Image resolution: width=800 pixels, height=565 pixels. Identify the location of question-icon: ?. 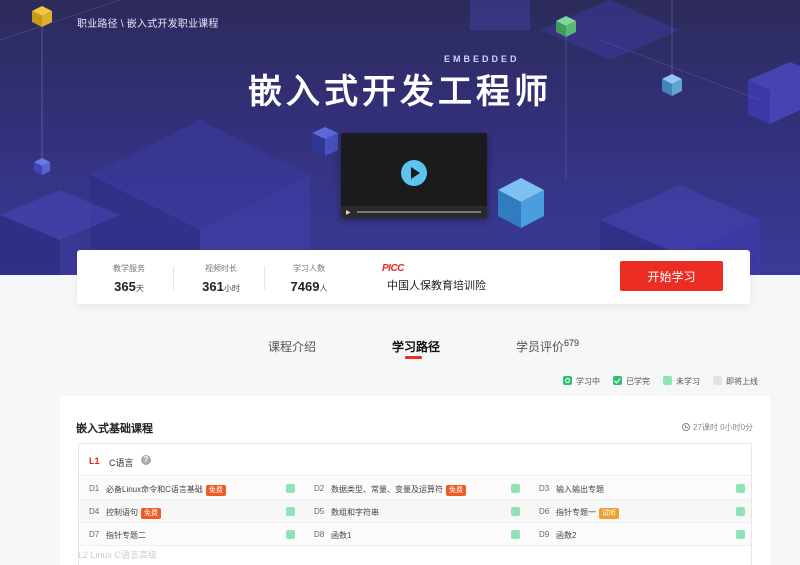
(146, 460).